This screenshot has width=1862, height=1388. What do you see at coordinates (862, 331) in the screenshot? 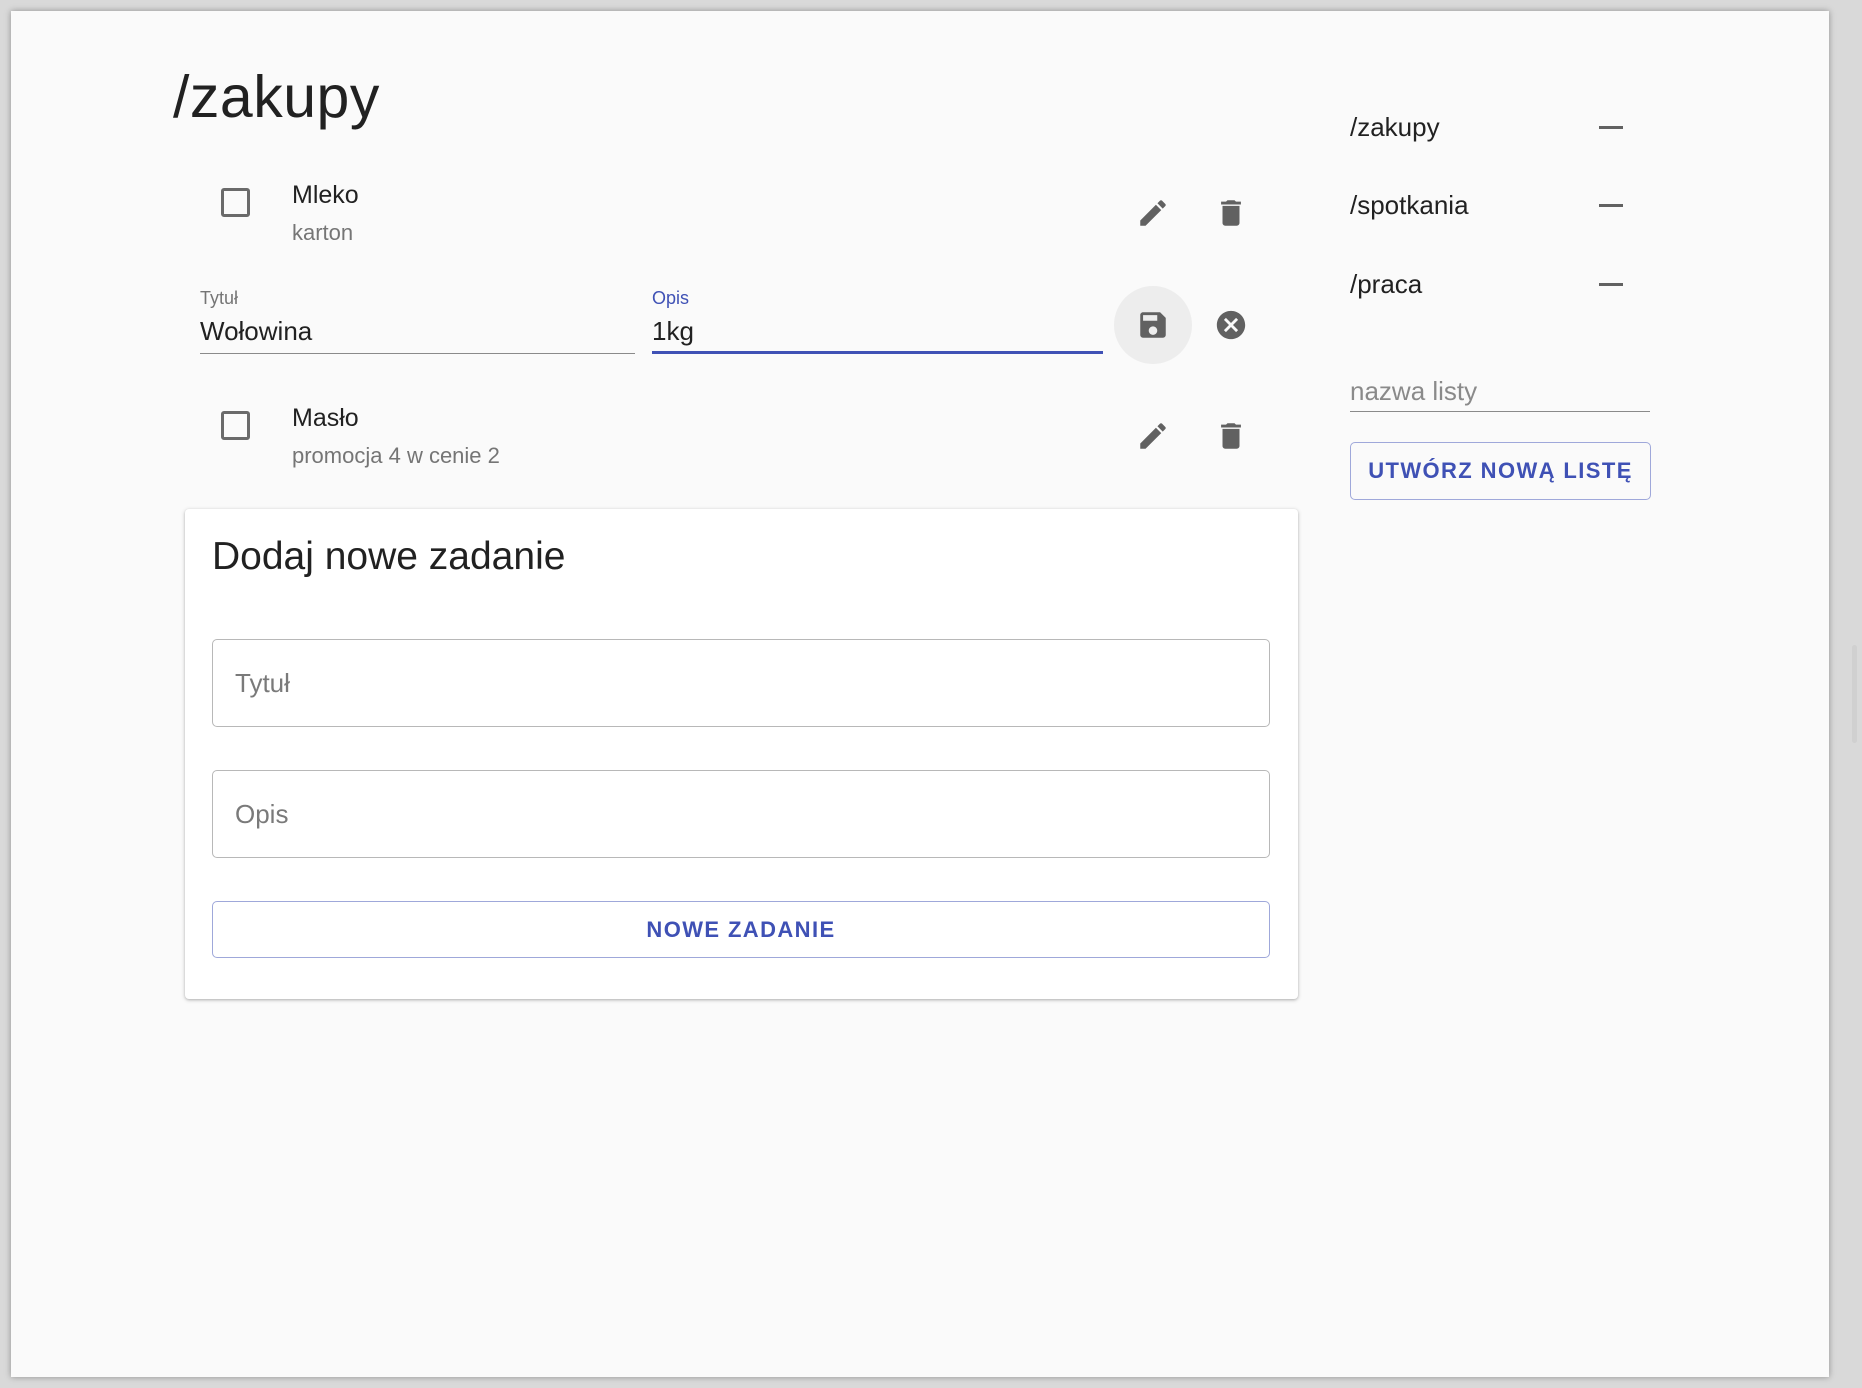
I see `edit-description-input` at bounding box center [862, 331].